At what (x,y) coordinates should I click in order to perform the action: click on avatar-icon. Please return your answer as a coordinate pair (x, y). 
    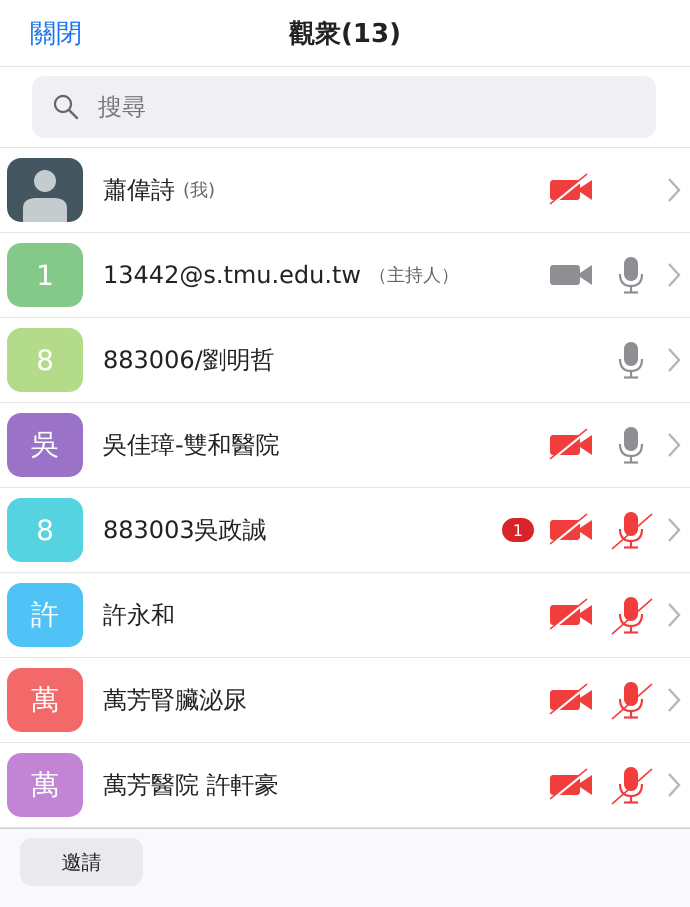
    Looking at the image, I should click on (45, 190).